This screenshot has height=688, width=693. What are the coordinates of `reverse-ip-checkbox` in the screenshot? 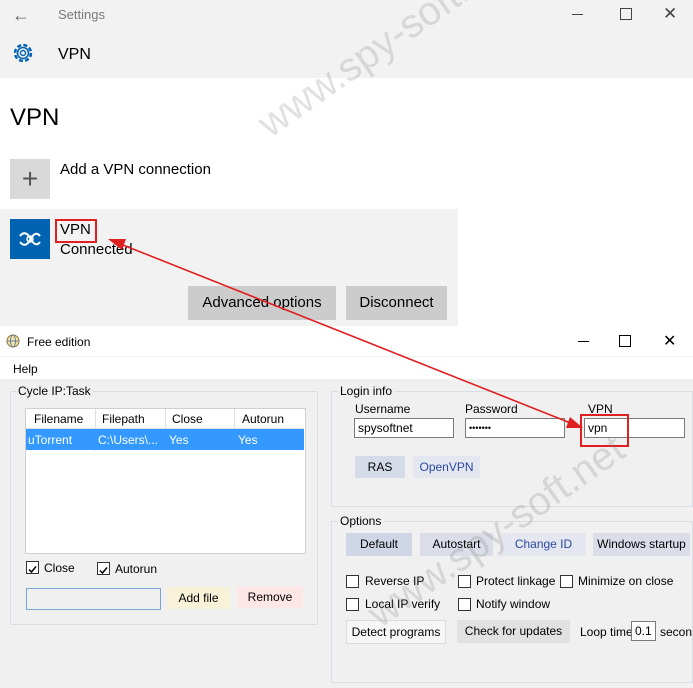 It's located at (352, 581).